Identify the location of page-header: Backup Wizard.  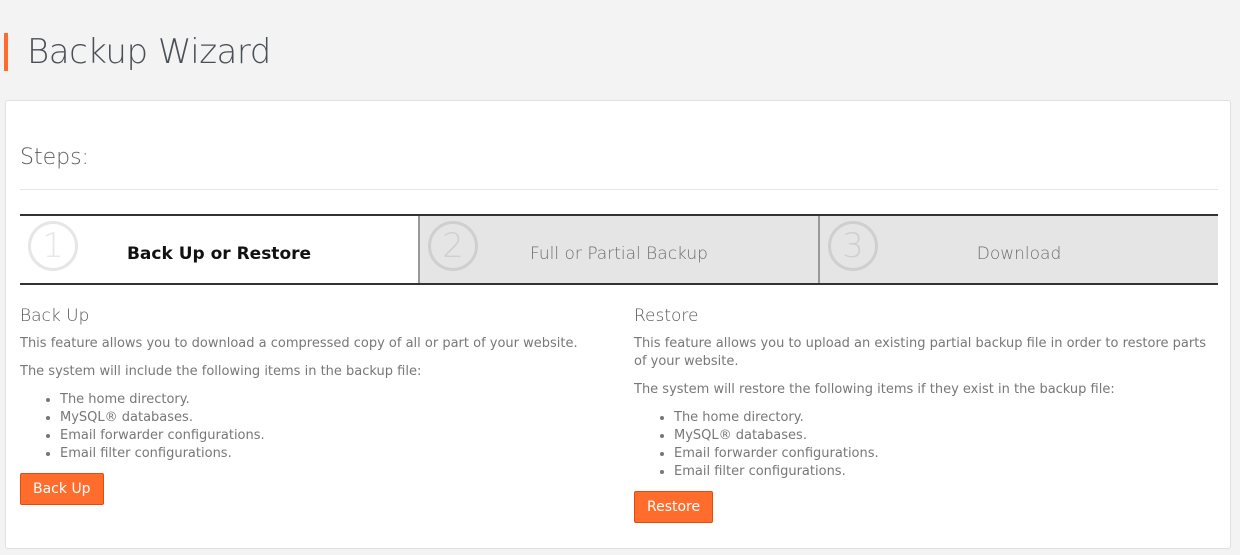
(137, 52).